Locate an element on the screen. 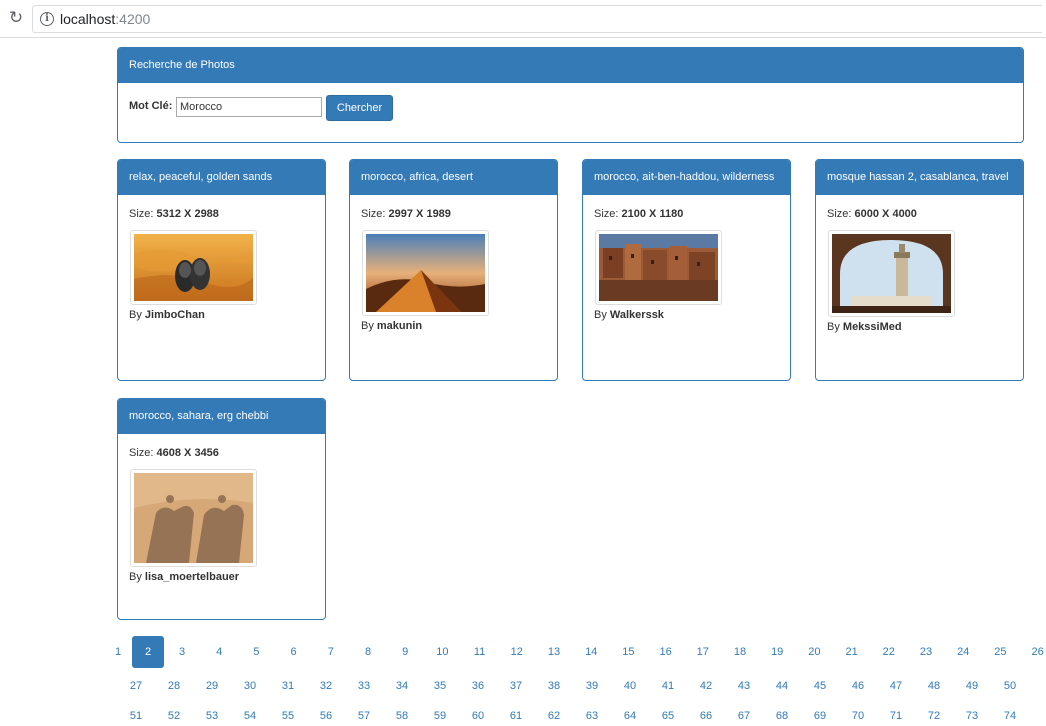 The height and width of the screenshot is (726, 1046). page-link-45: 45 is located at coordinates (820, 686).